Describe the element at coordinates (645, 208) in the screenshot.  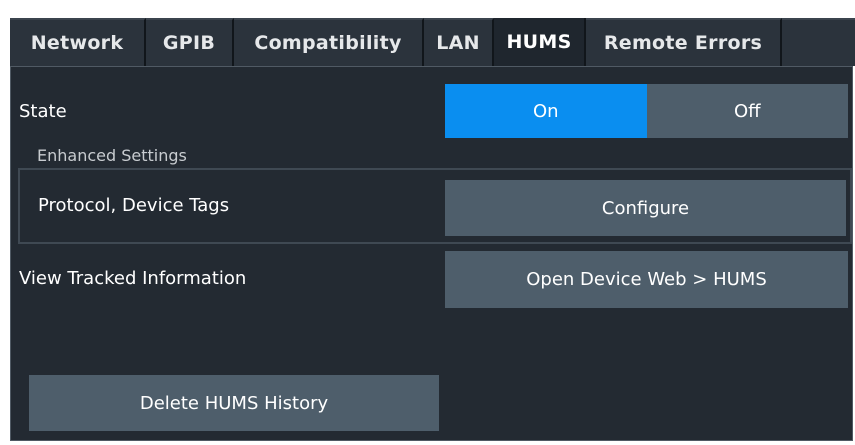
I see `configure-button: Configure` at that location.